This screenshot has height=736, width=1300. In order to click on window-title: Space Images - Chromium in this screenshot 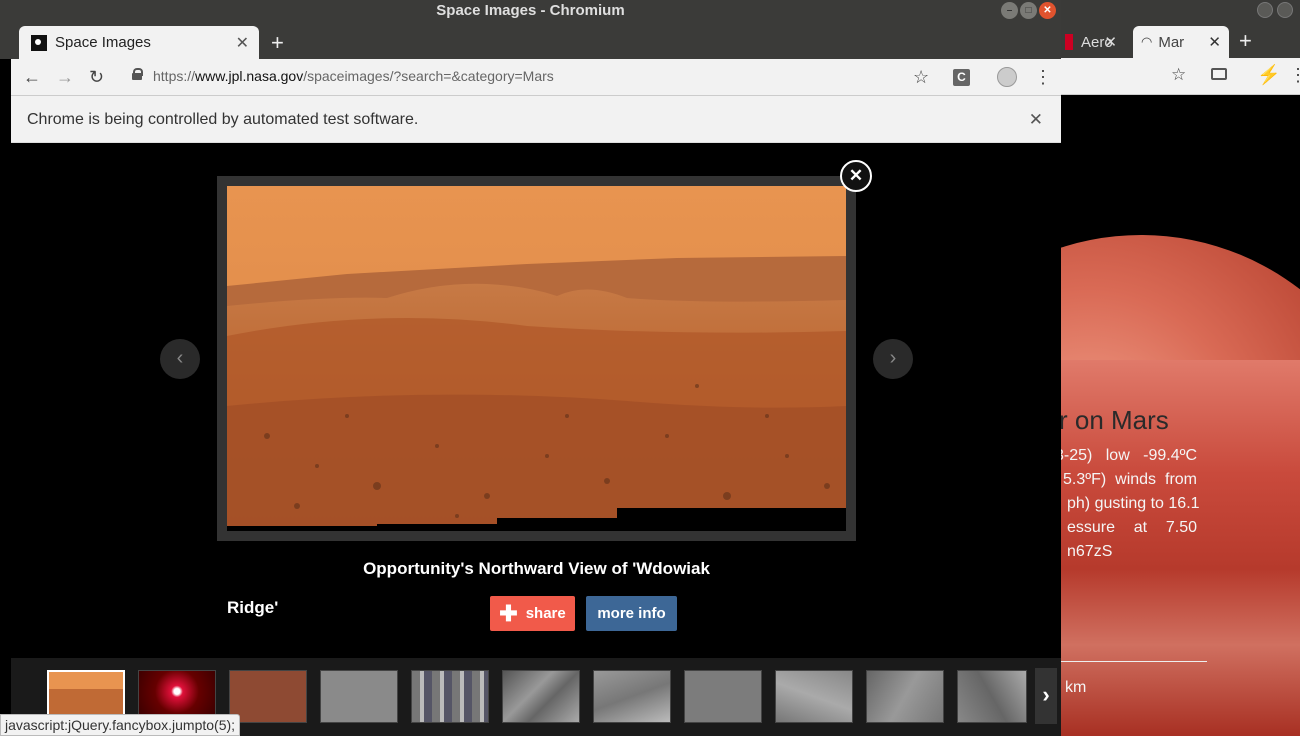, I will do `click(530, 12)`.